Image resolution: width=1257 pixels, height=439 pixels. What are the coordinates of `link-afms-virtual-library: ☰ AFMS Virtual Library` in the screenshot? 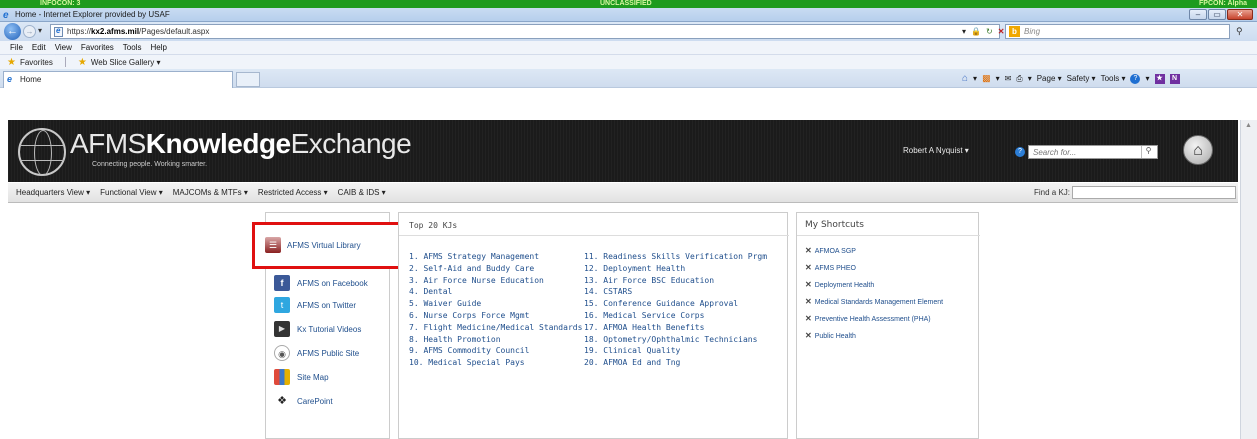 It's located at (313, 245).